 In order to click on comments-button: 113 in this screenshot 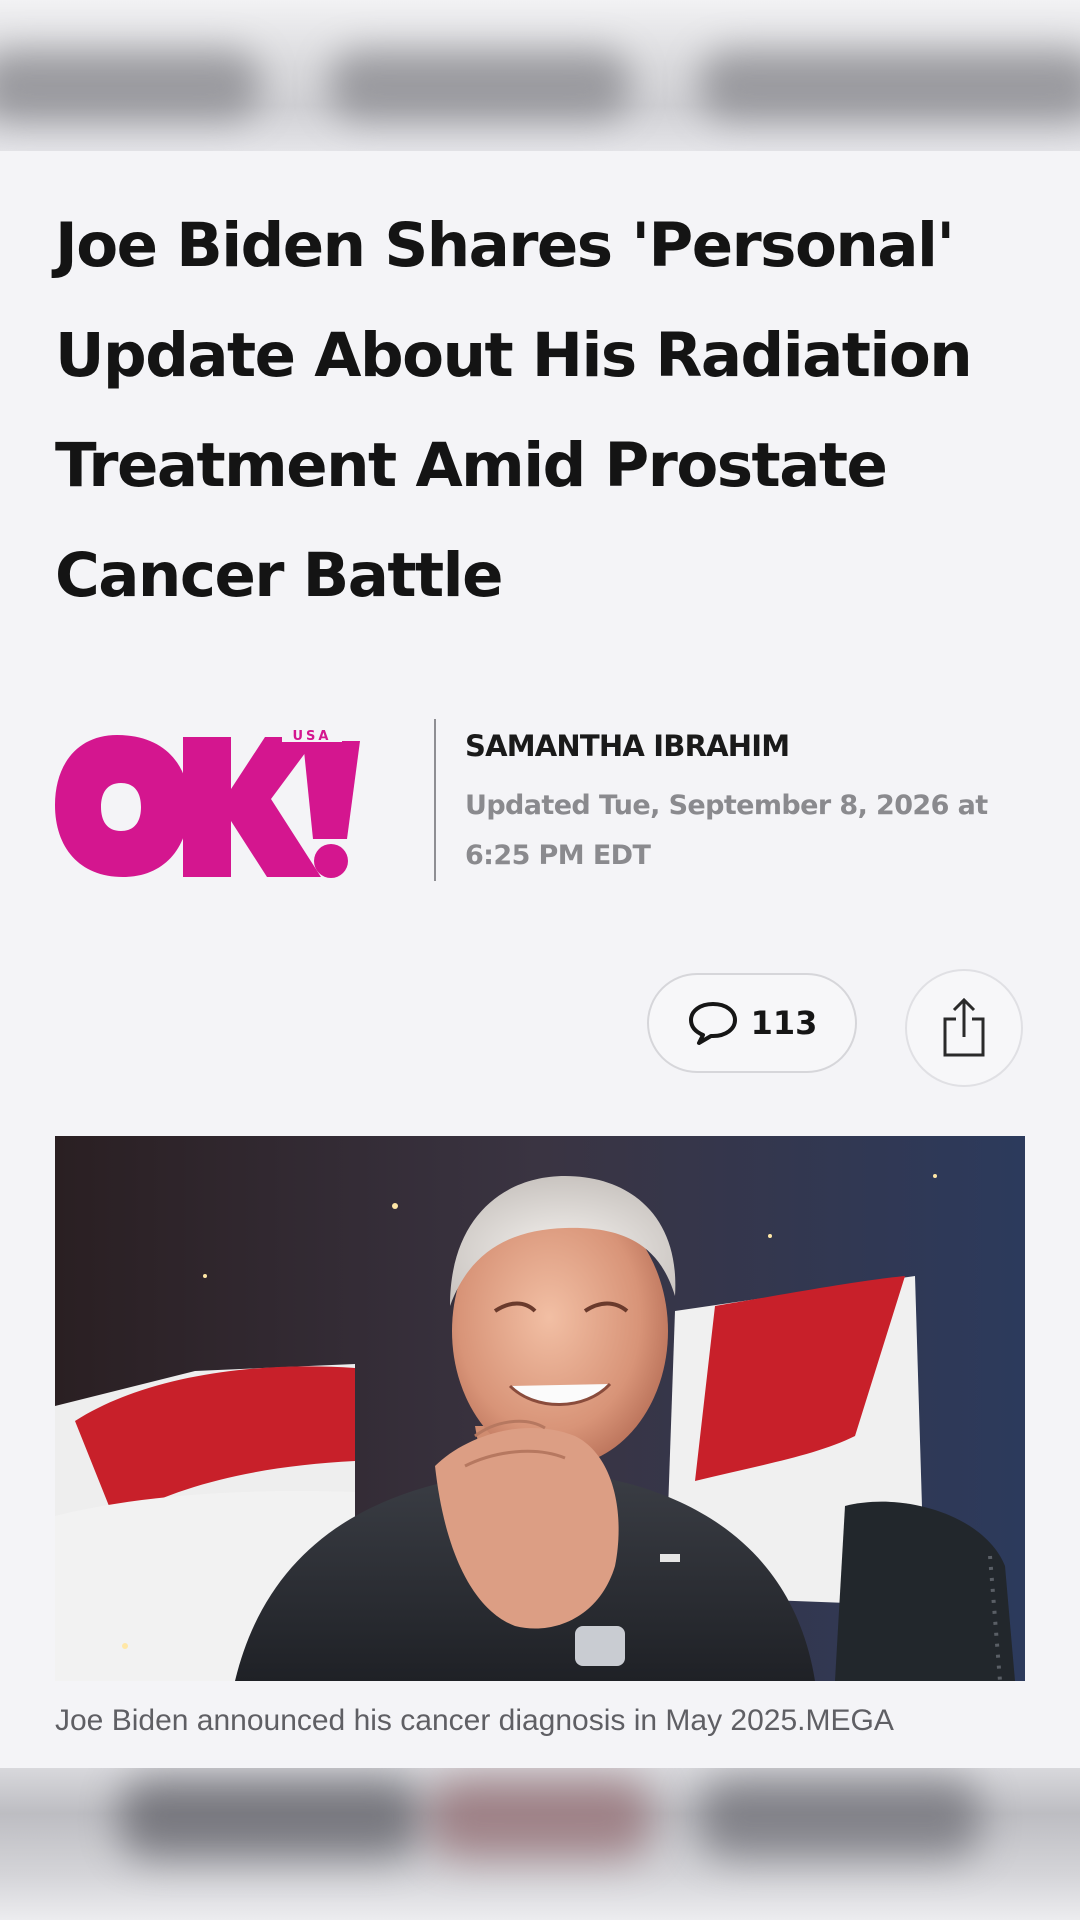, I will do `click(752, 1023)`.